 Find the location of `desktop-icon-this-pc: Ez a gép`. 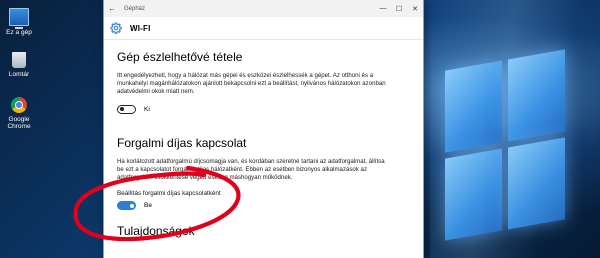

desktop-icon-this-pc: Ez a gép is located at coordinates (19, 22).